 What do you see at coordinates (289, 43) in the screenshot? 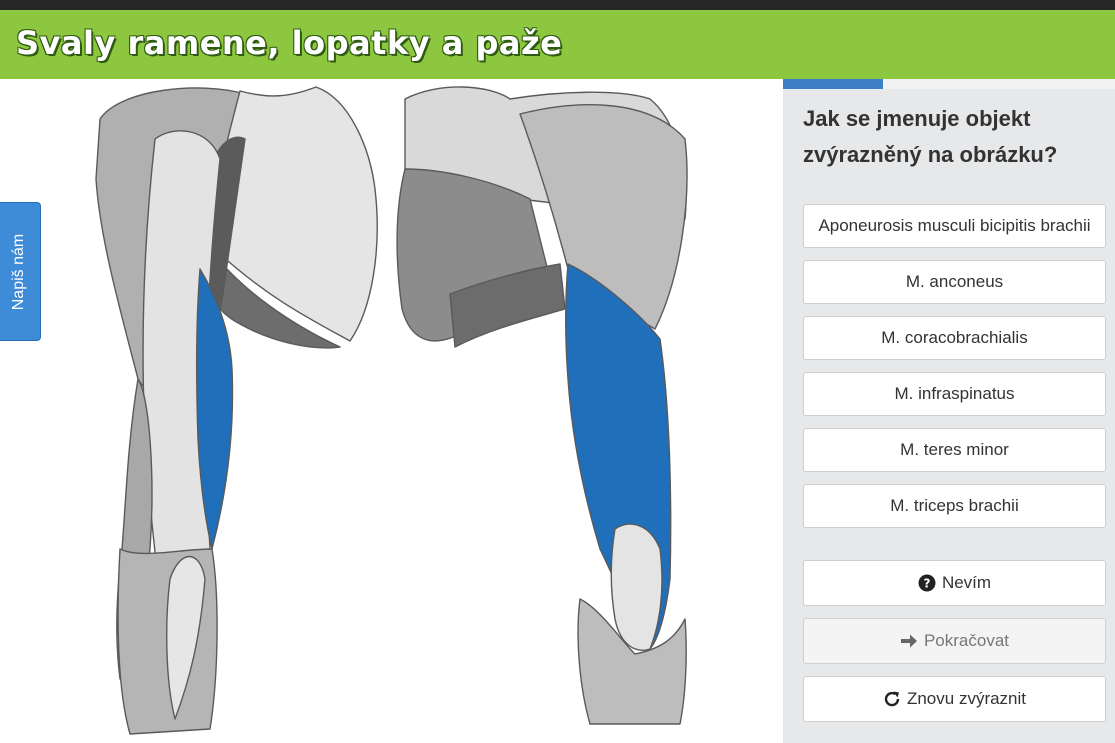
I see `page-title: Svaly ramene, lopatky a paže` at bounding box center [289, 43].